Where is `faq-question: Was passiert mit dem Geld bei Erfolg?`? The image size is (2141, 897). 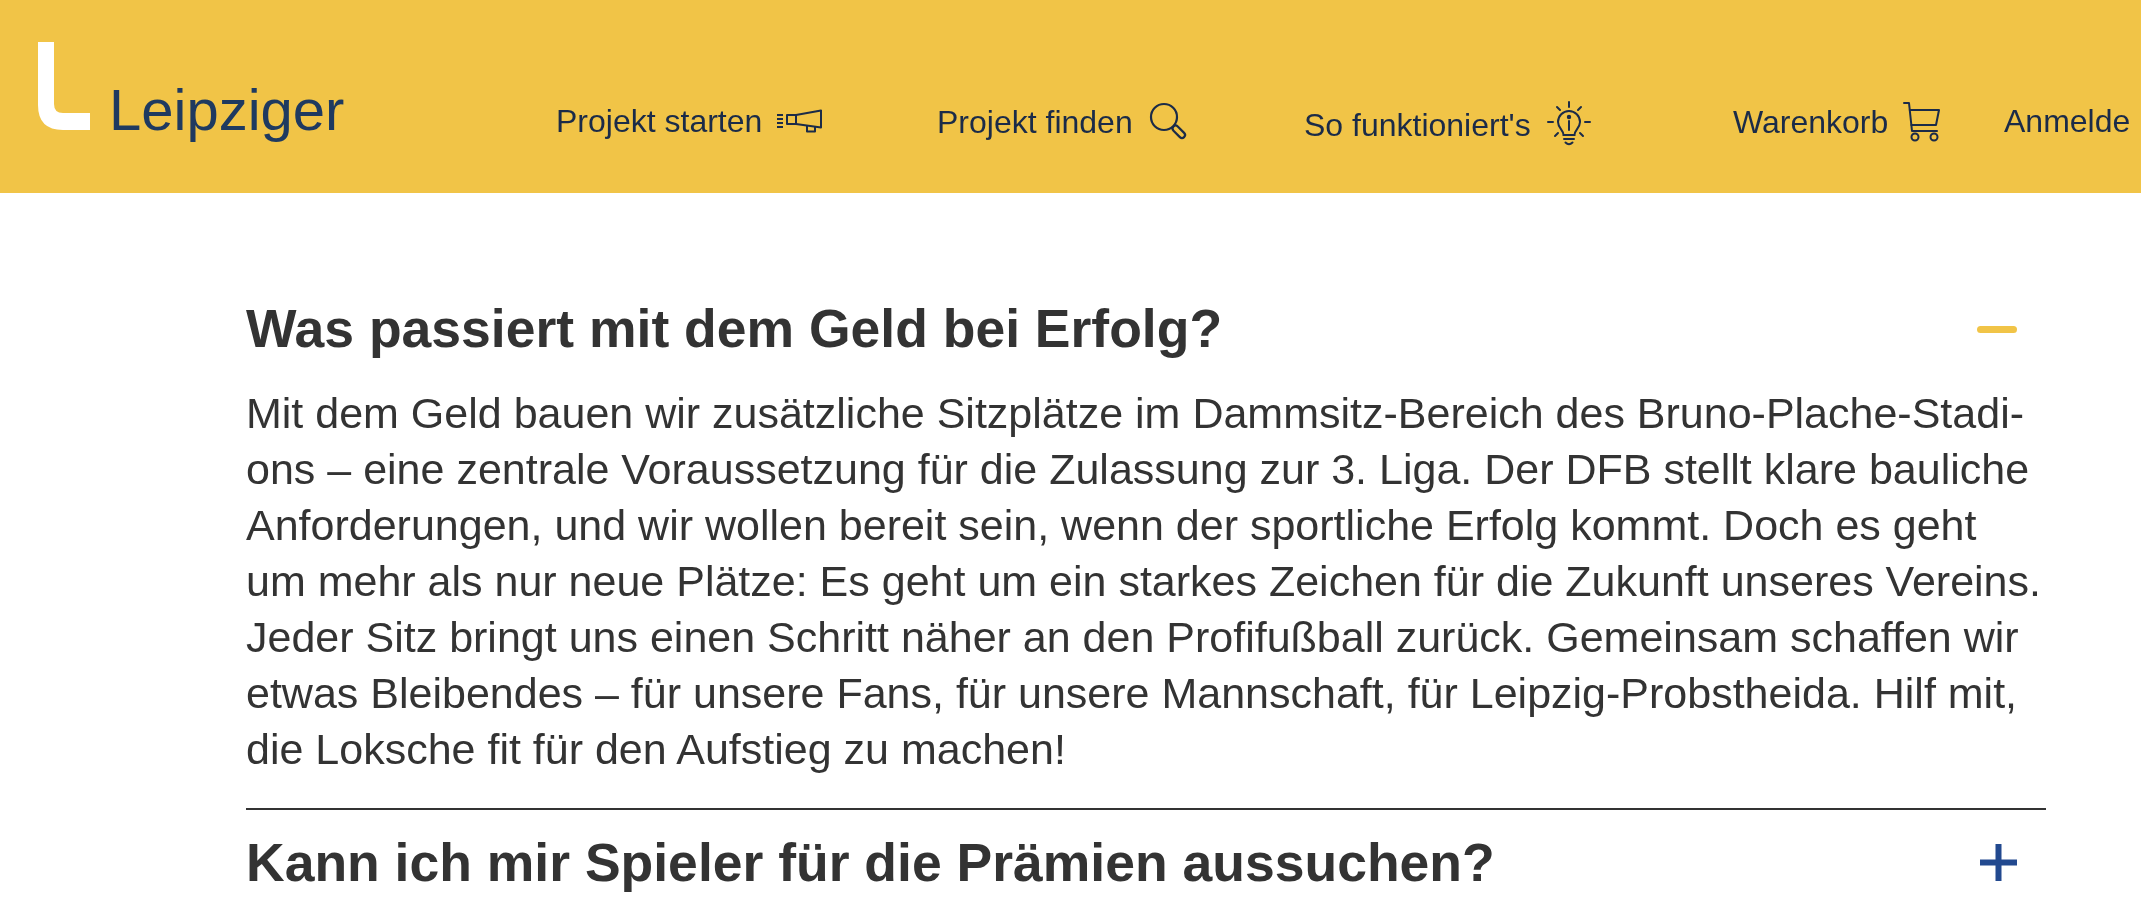
faq-question: Was passiert mit dem Geld bei Erfolg? is located at coordinates (734, 329).